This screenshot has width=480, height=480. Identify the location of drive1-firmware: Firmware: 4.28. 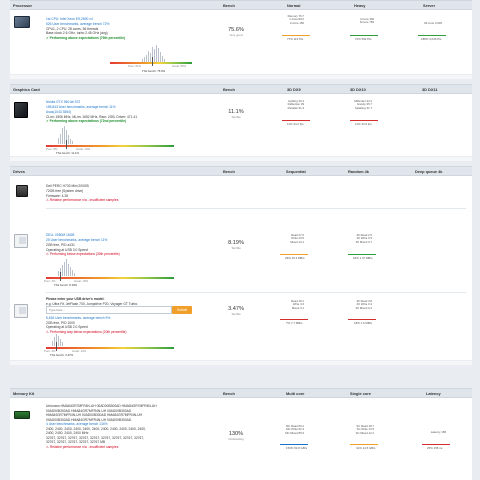
(57, 195).